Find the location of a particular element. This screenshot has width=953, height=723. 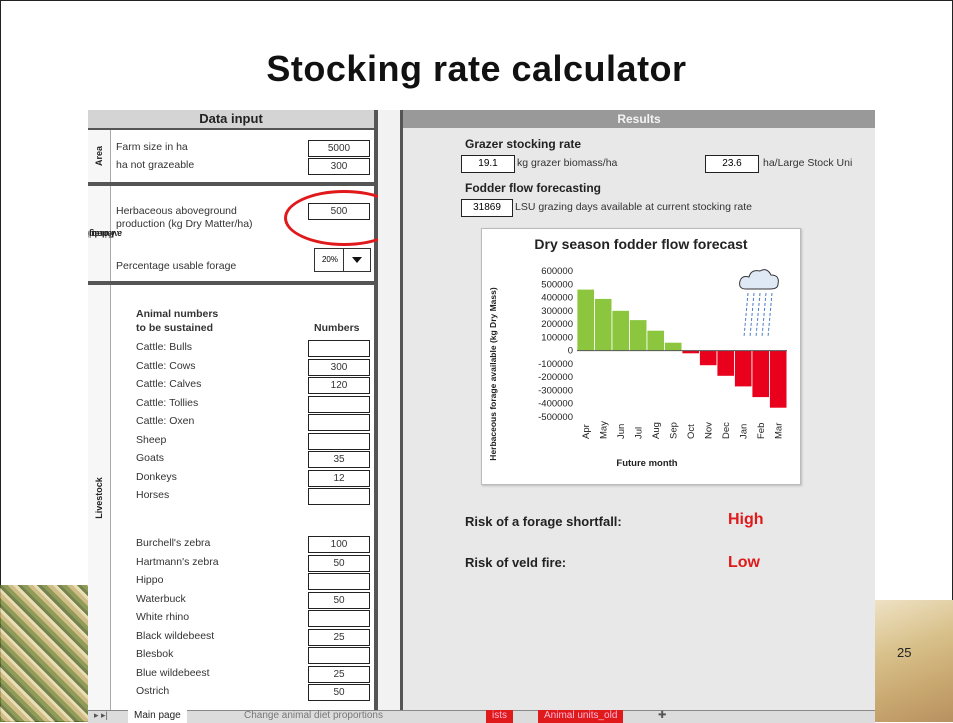

livestock-name: Blesbok is located at coordinates (155, 654).